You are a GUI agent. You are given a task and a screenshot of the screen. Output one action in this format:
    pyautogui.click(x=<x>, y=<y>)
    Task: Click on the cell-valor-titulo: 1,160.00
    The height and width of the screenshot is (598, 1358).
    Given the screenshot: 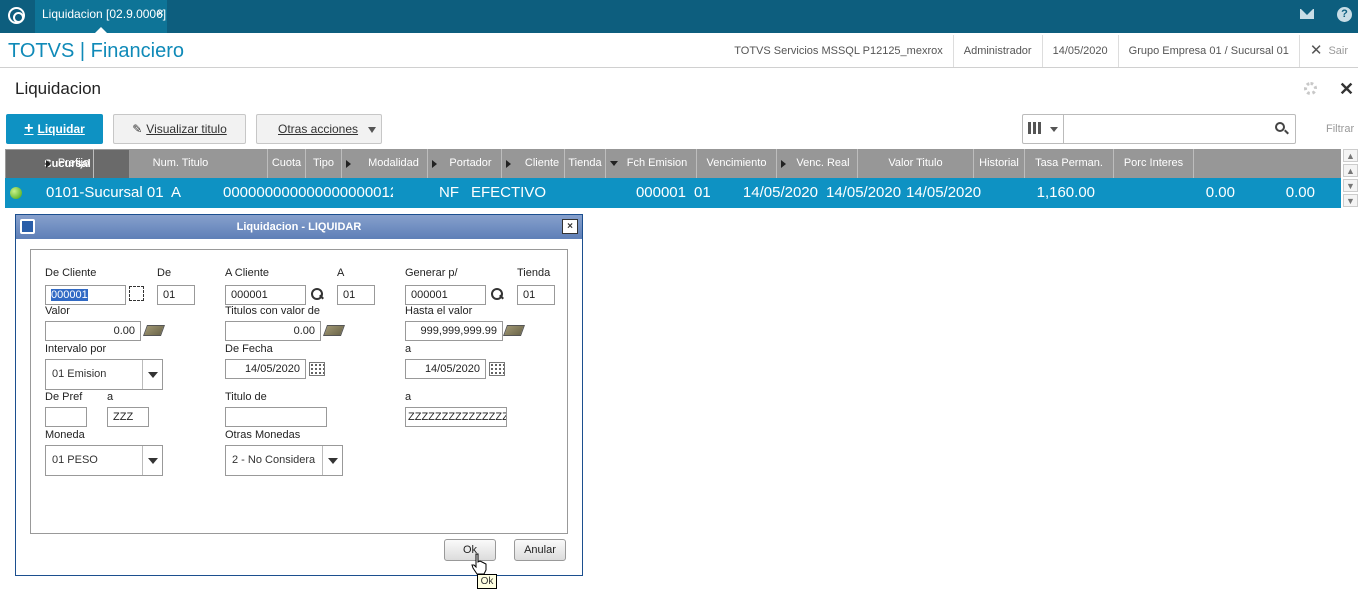 What is the action you would take?
    pyautogui.click(x=1065, y=192)
    